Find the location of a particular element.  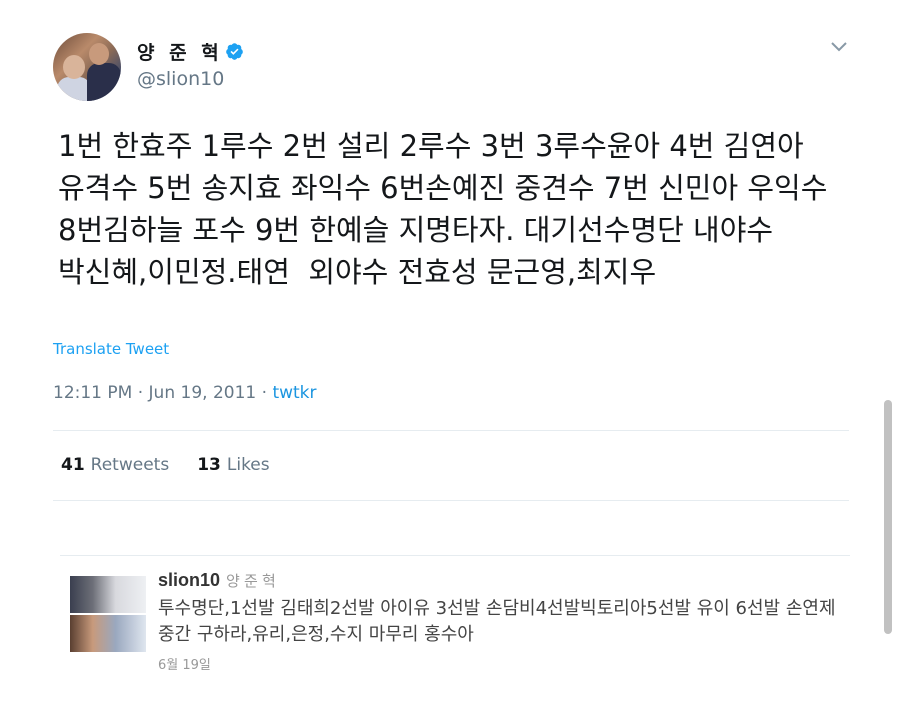

tweet-date: Jun 19, 2011 is located at coordinates (203, 393).